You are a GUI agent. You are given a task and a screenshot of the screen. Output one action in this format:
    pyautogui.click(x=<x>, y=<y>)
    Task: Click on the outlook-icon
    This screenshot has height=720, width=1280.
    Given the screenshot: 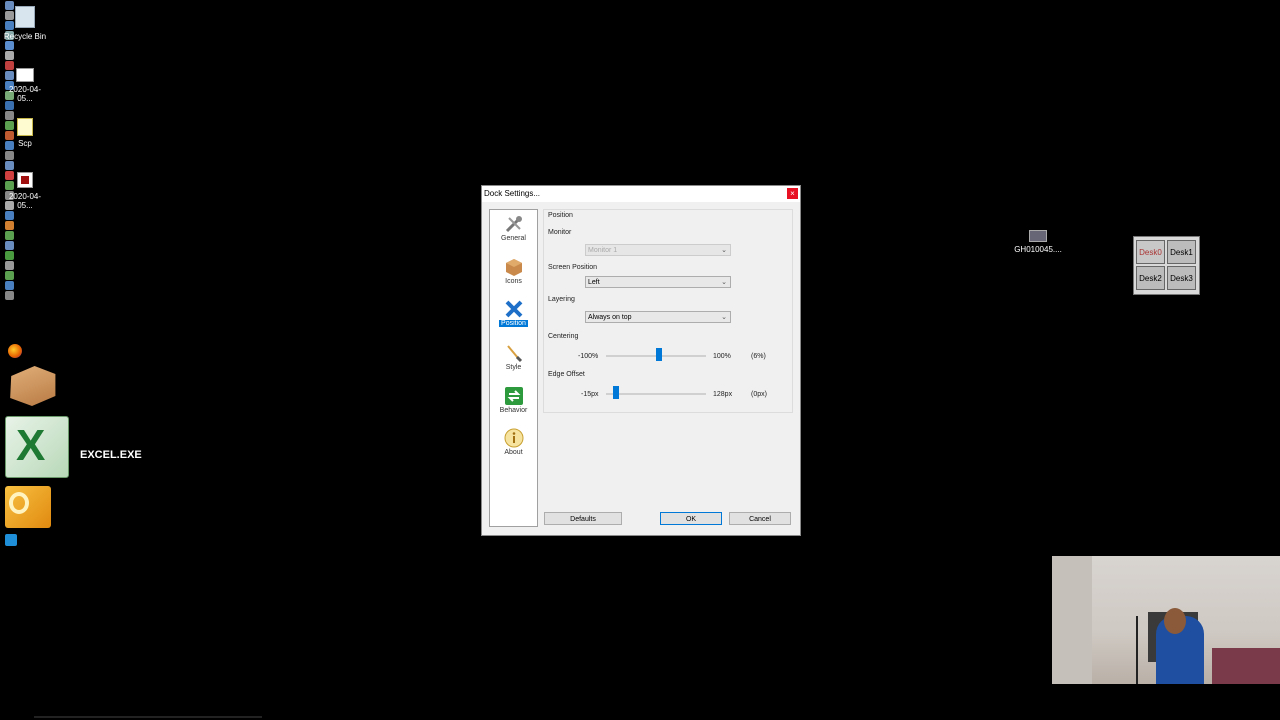 What is the action you would take?
    pyautogui.click(x=28, y=507)
    